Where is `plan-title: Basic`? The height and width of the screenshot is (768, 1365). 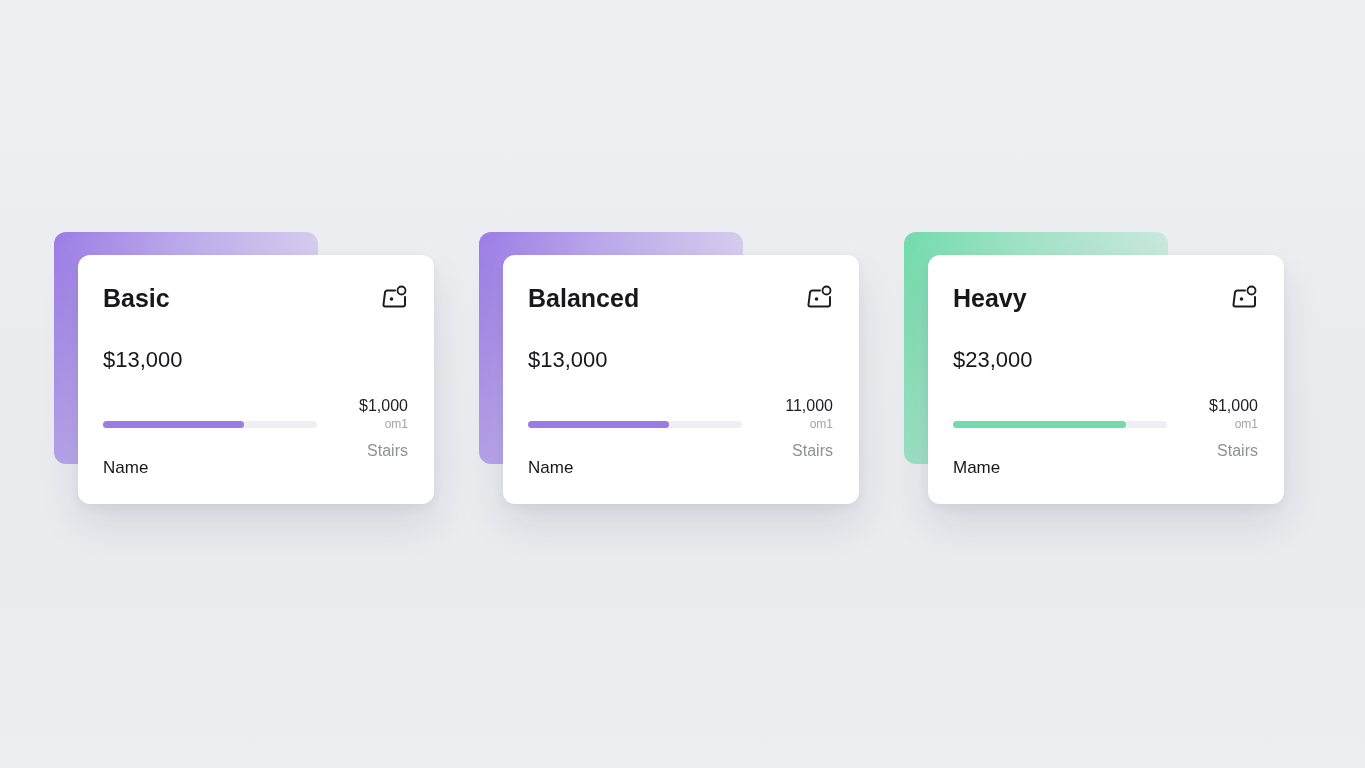
plan-title: Basic is located at coordinates (136, 298).